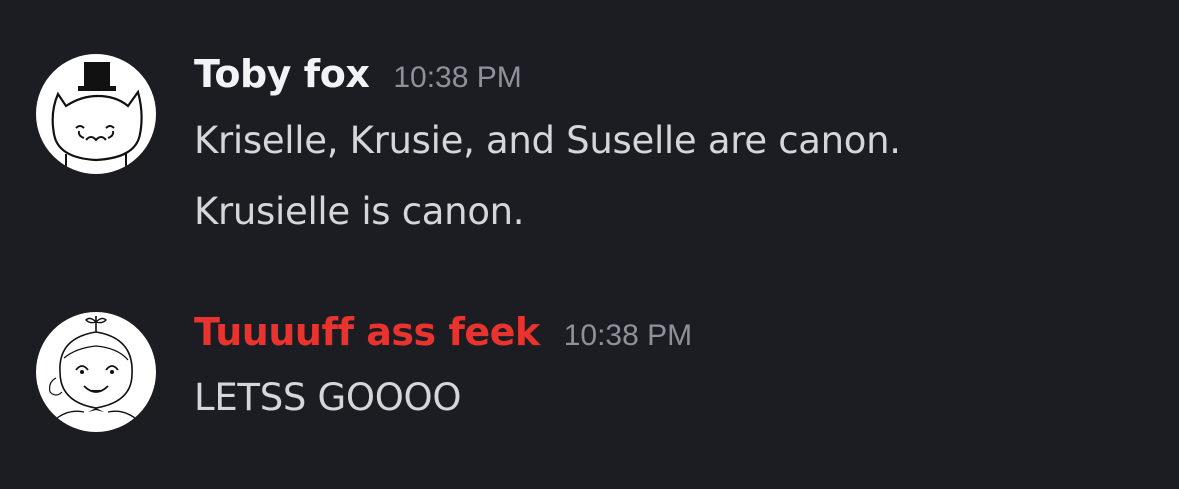  Describe the element at coordinates (547, 140) in the screenshot. I see `message-text: Kriselle, Krusie, and Suselle are canon.` at that location.